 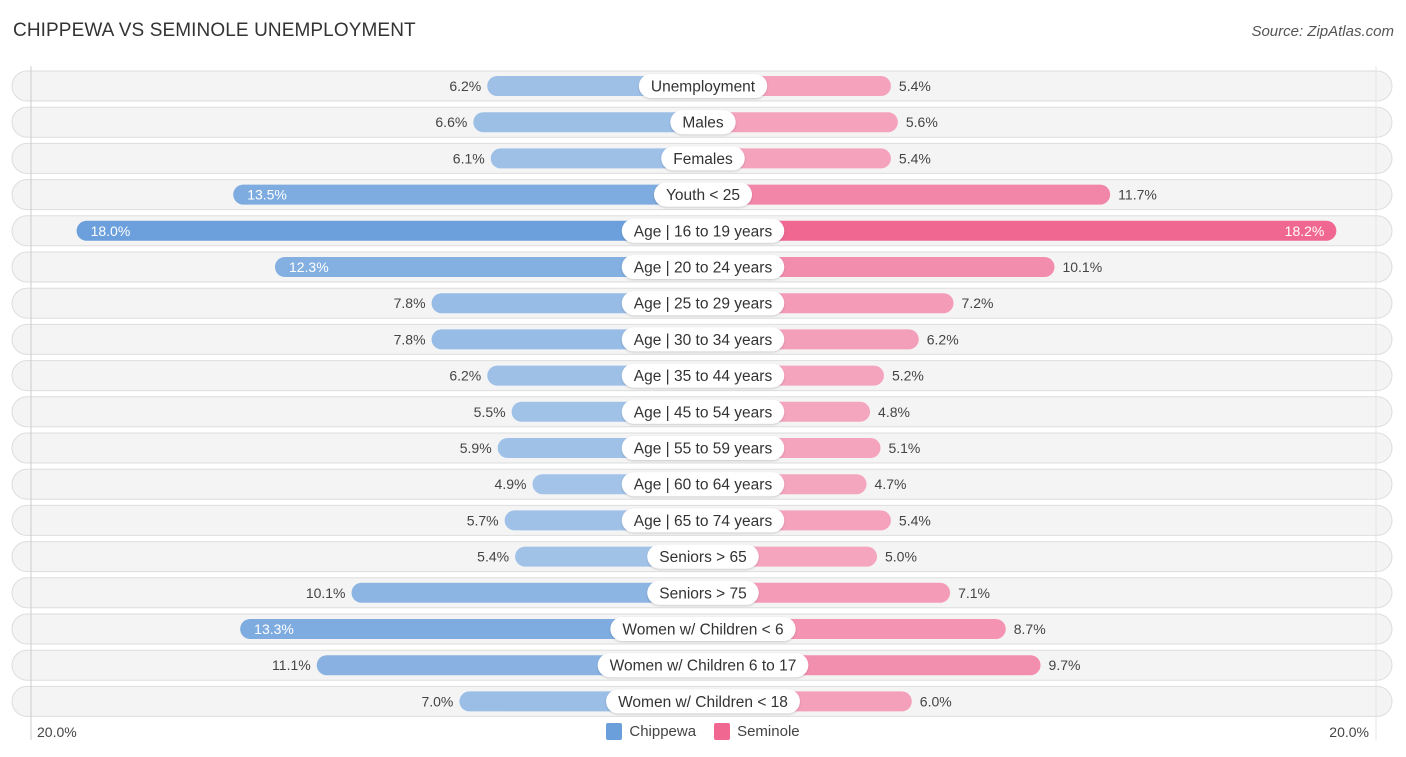 What do you see at coordinates (936, 701) in the screenshot?
I see `value-label-seminole: 6.0%` at bounding box center [936, 701].